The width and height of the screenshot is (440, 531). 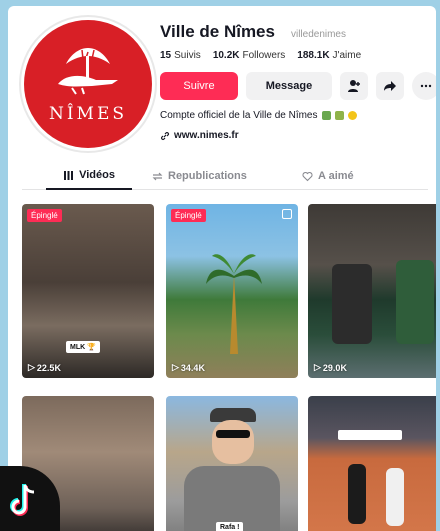 I want to click on video-caption: MLK 🏆, so click(x=83, y=347).